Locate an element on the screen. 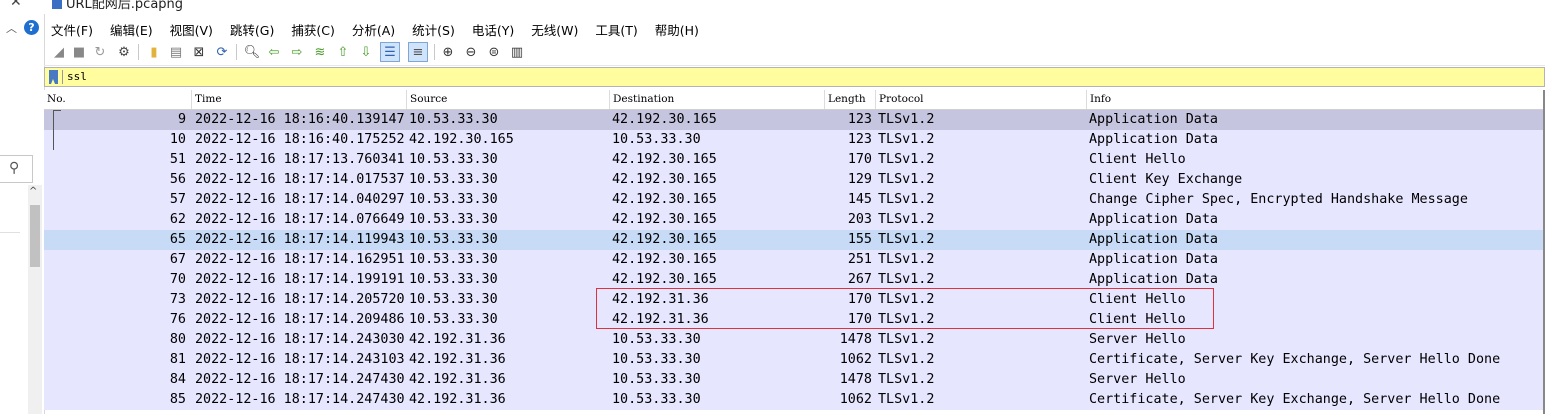 The image size is (1545, 414). goto-packet-icon: ≋ is located at coordinates (320, 52).